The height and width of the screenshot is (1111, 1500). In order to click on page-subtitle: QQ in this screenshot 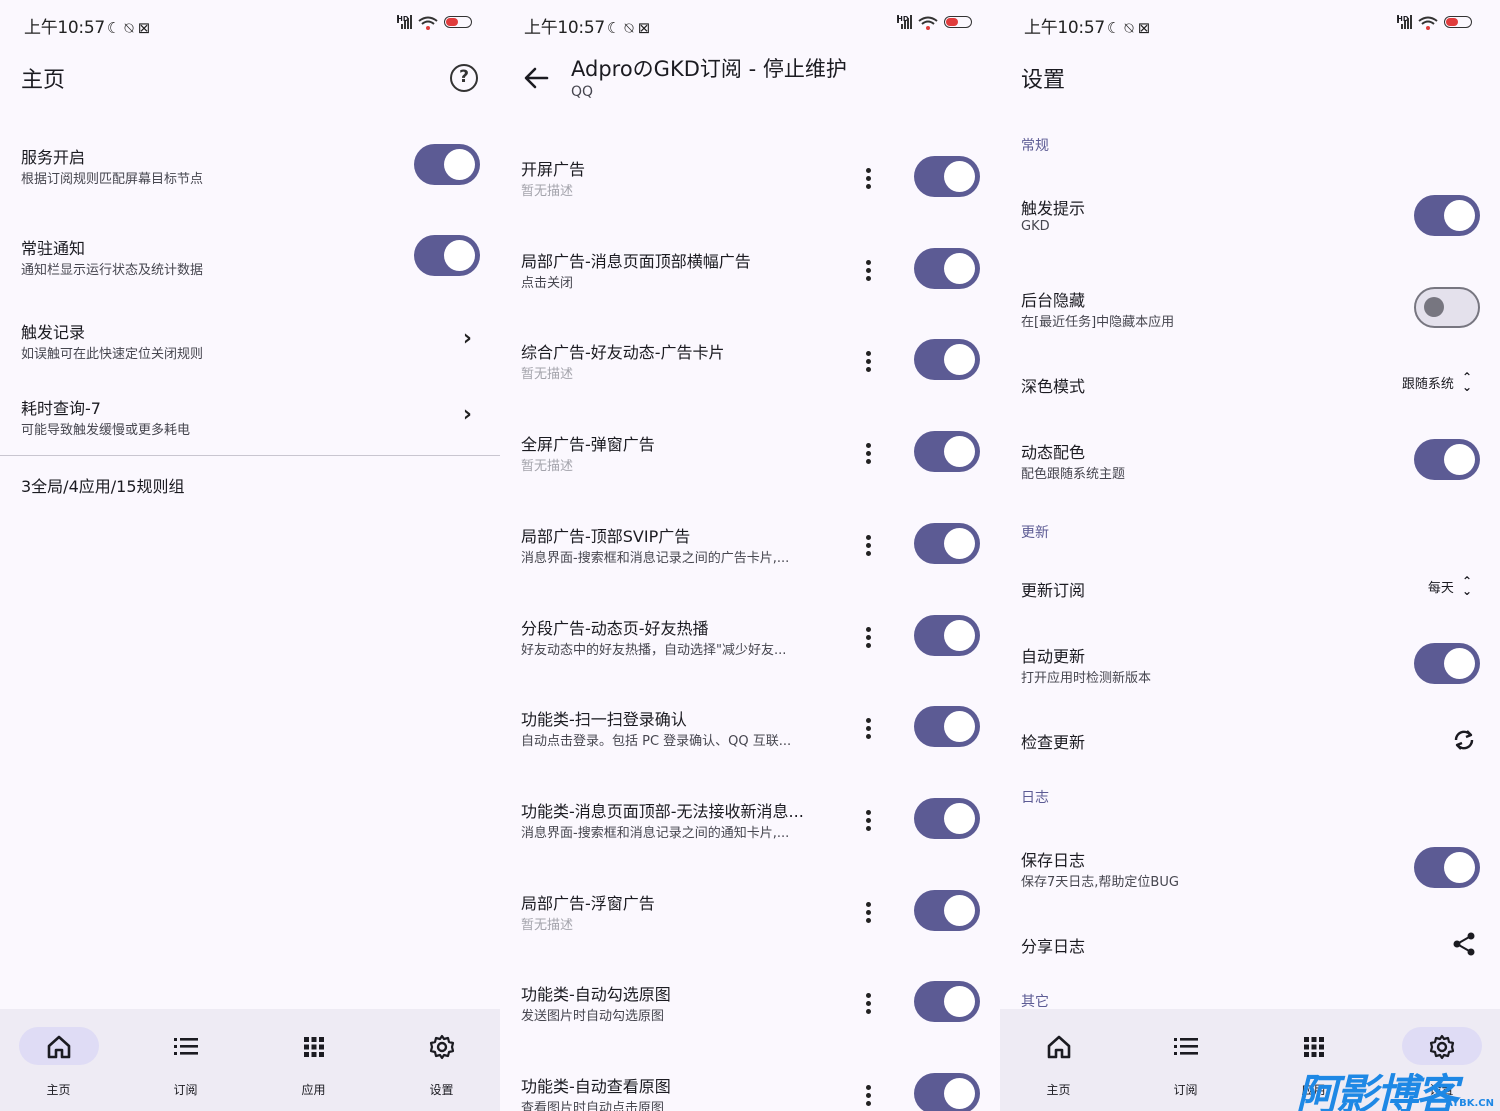, I will do `click(582, 92)`.